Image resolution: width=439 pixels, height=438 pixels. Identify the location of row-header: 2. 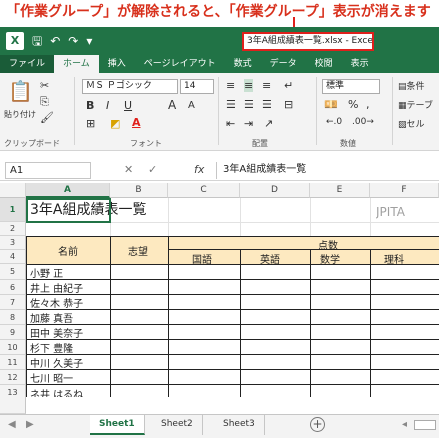
(13, 229).